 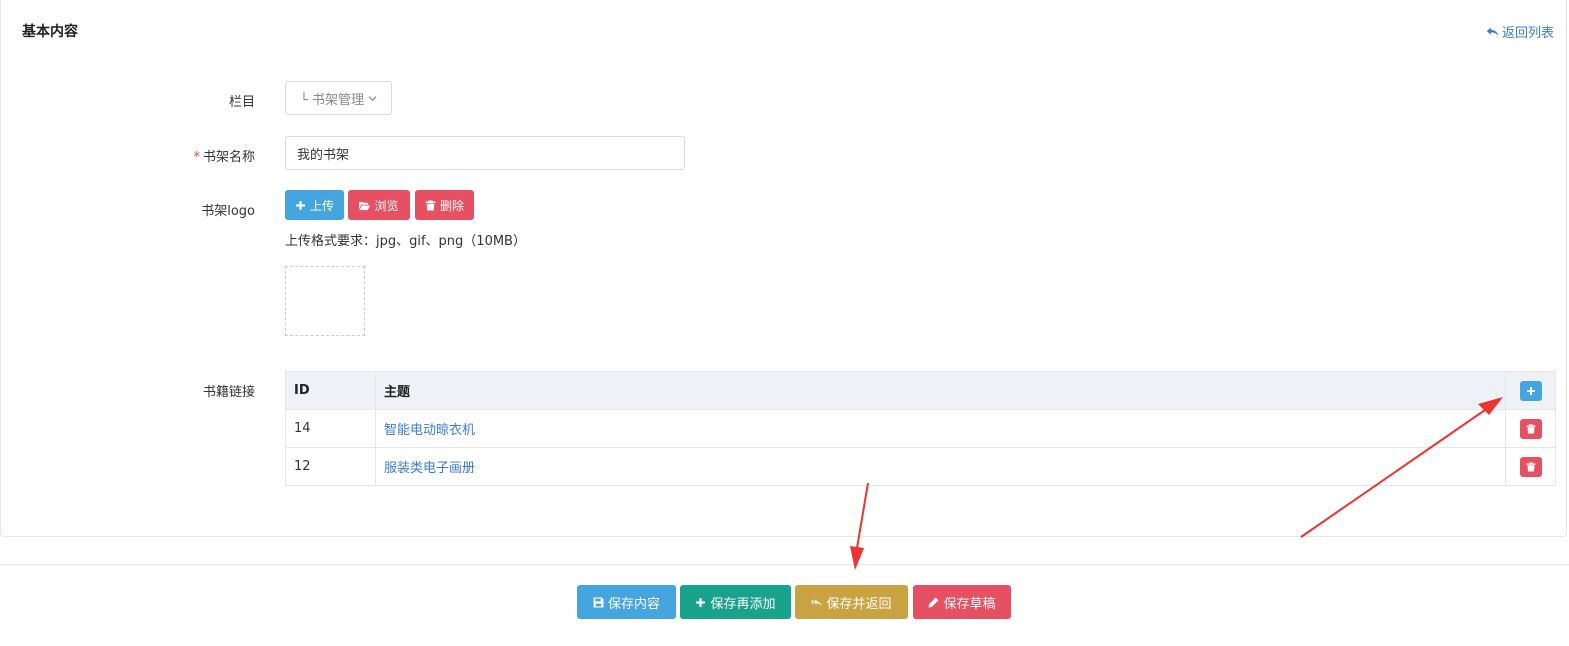 I want to click on chevron-down-icon, so click(x=372, y=98).